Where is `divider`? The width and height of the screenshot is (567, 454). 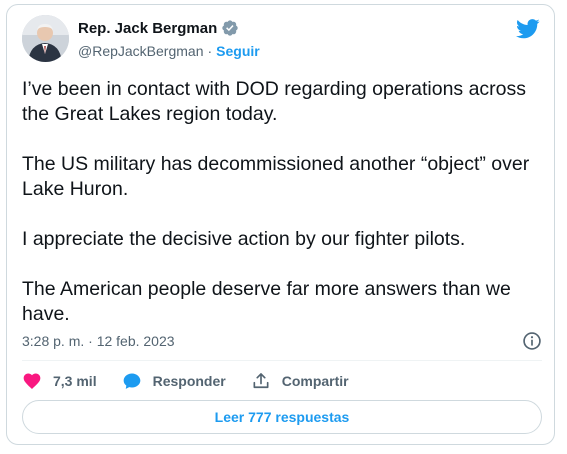
divider is located at coordinates (282, 360).